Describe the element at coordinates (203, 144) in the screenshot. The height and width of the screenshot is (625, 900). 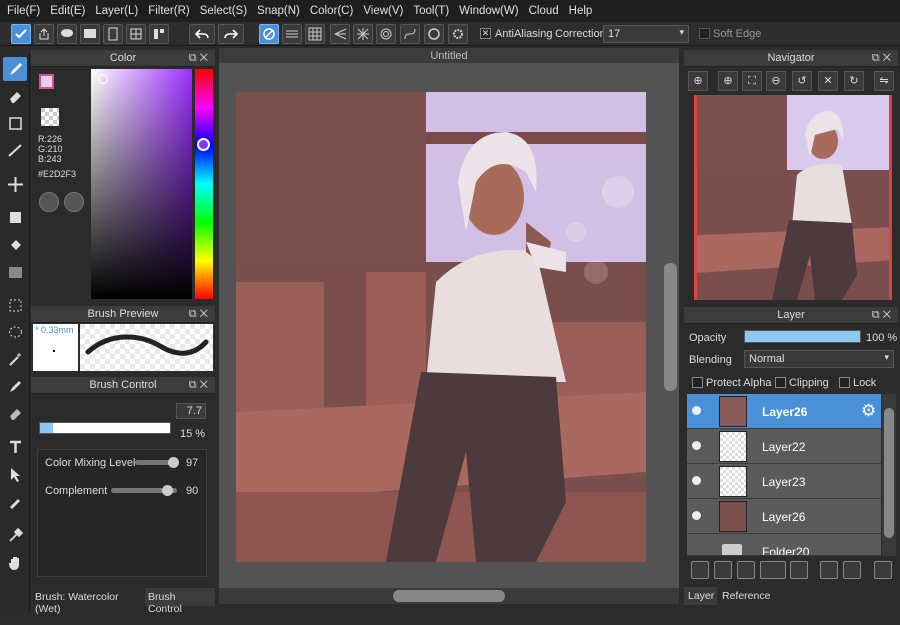
I see `hue-slider-handle` at that location.